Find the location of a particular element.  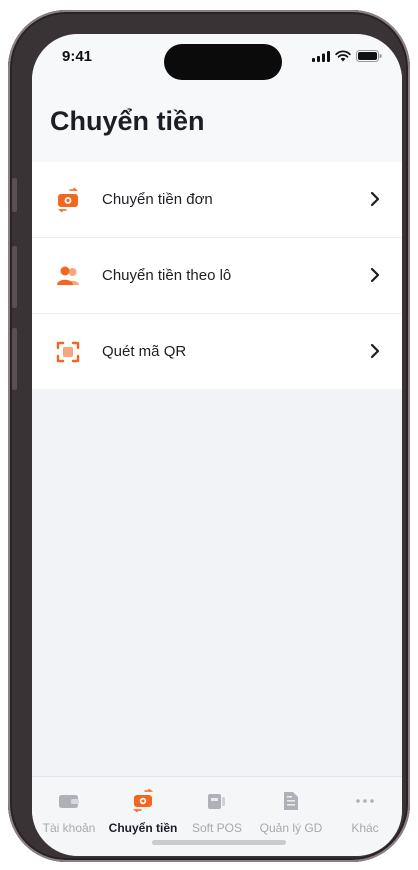

qr-scan-icon is located at coordinates (68, 352).